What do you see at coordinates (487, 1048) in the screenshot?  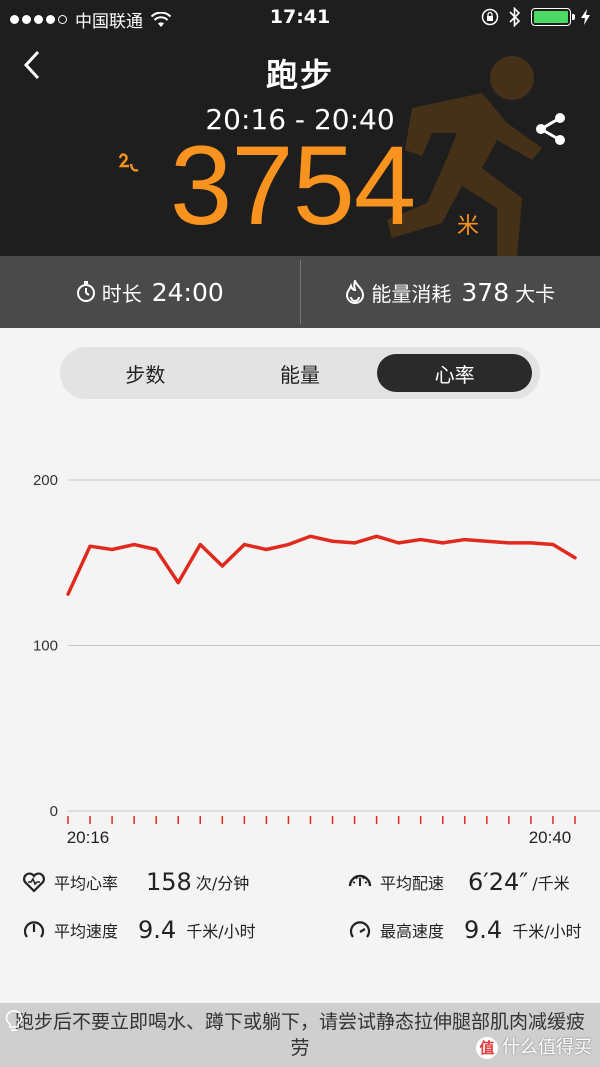 I see `watermark-badge: 值` at bounding box center [487, 1048].